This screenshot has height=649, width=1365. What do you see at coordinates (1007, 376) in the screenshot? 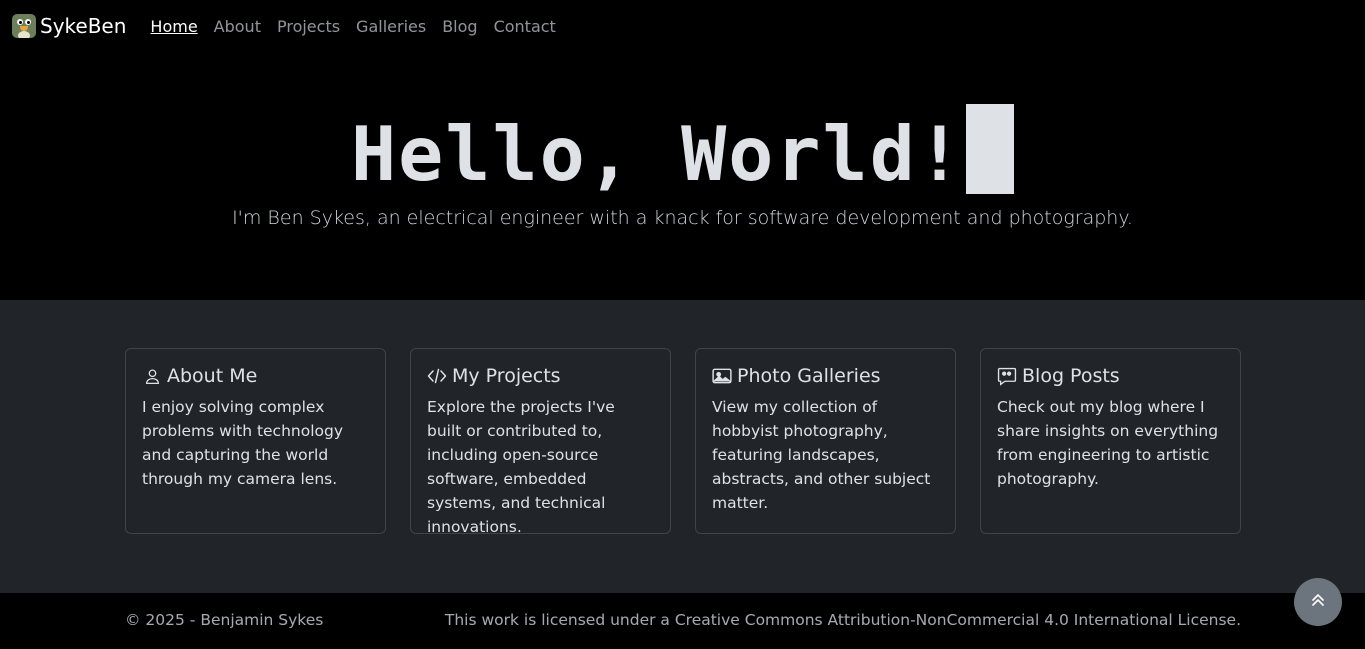
I see `quote-bubble-icon` at bounding box center [1007, 376].